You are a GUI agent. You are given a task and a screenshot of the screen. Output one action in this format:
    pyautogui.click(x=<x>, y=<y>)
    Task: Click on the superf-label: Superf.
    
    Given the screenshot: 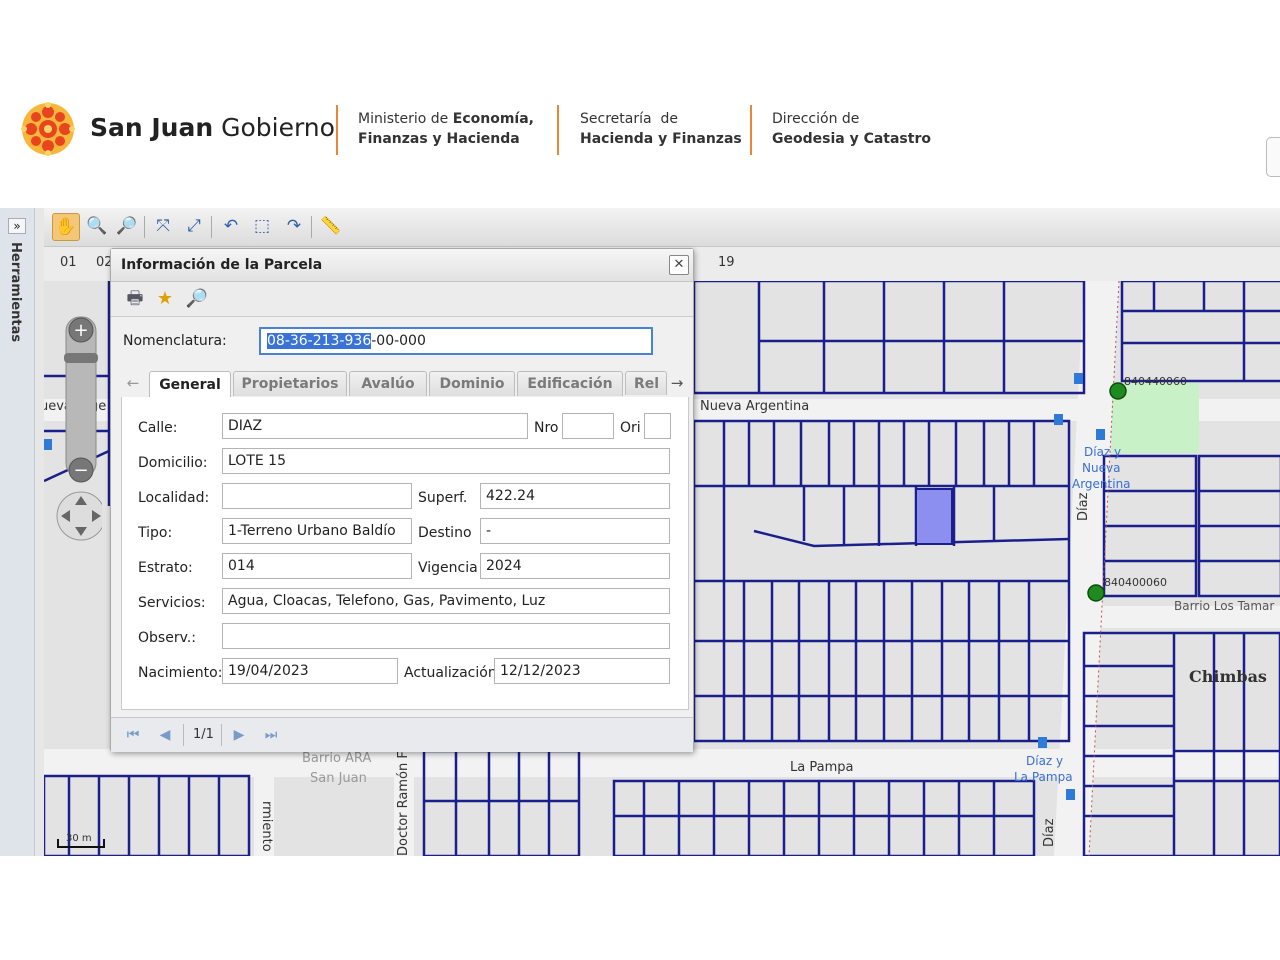 What is the action you would take?
    pyautogui.click(x=443, y=498)
    